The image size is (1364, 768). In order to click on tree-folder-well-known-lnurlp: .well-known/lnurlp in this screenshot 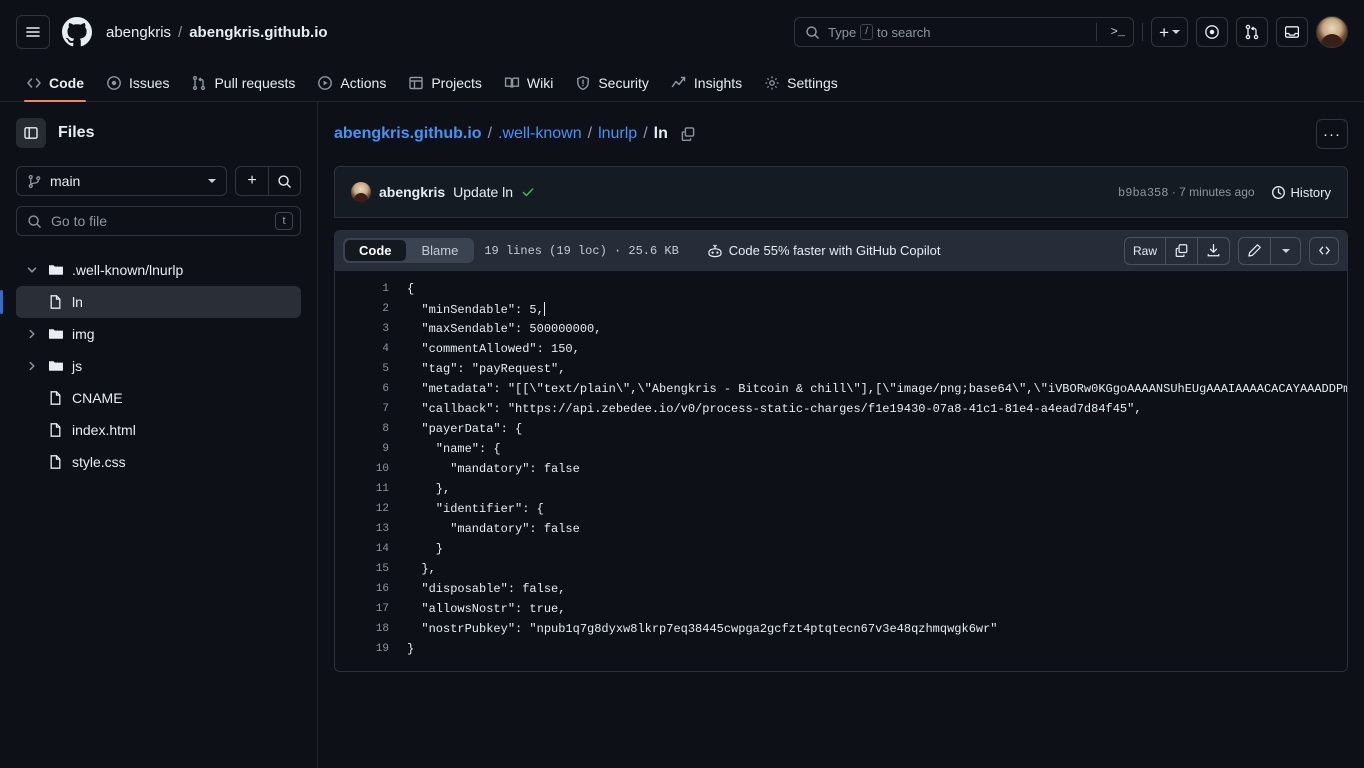, I will do `click(158, 270)`.